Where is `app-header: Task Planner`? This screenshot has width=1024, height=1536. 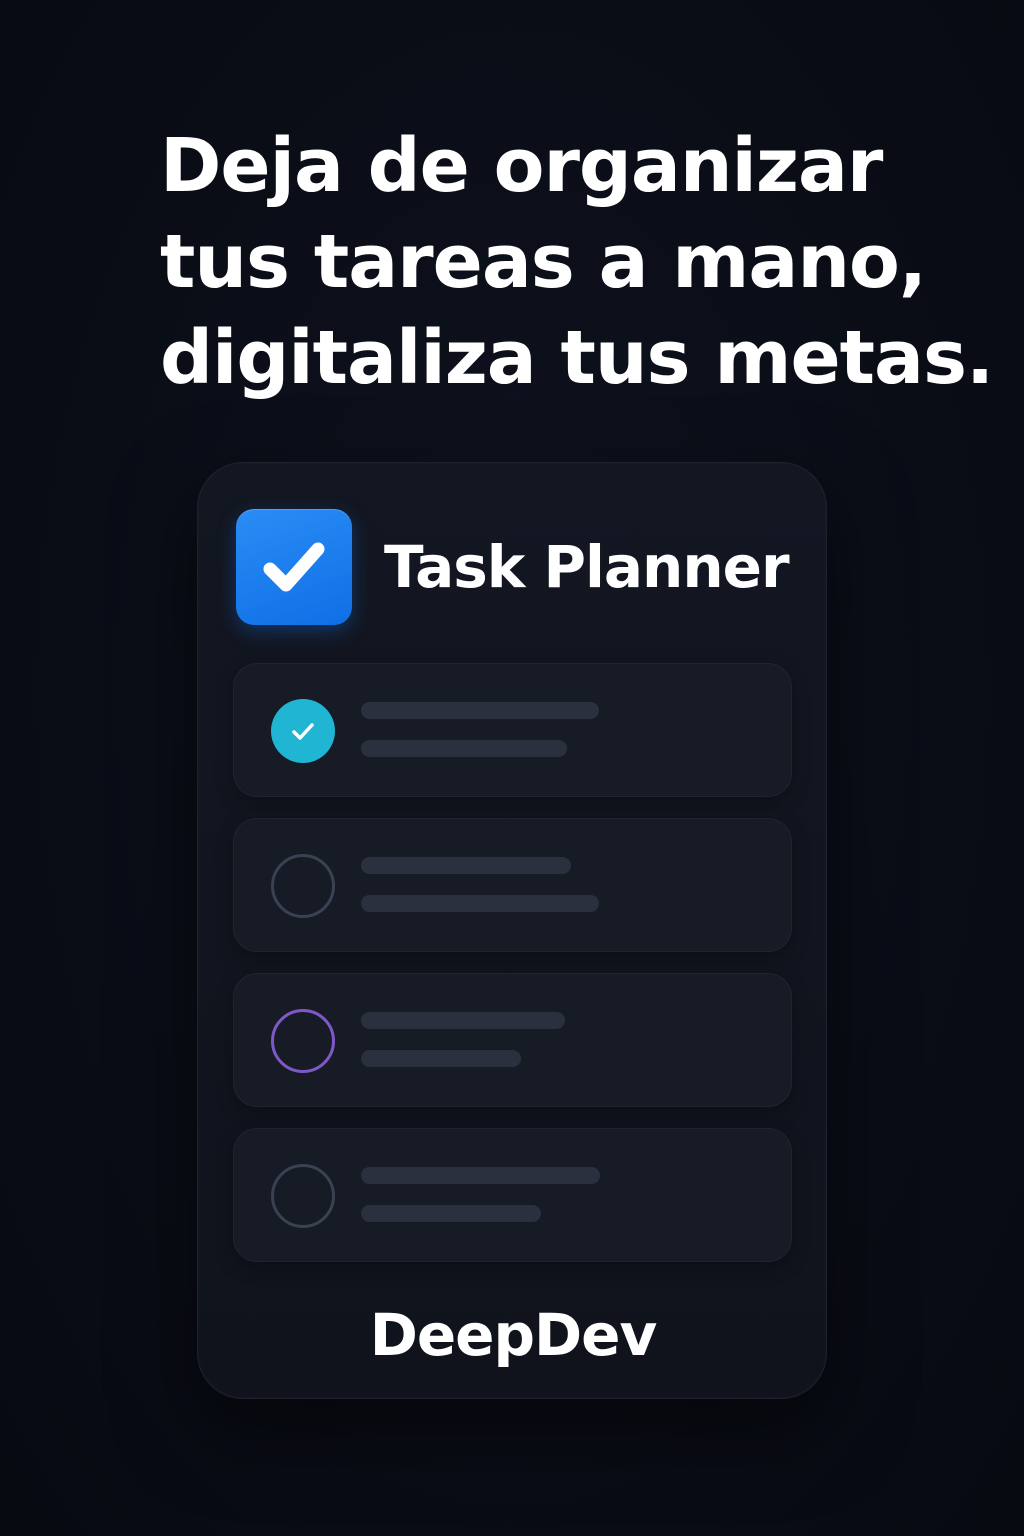
app-header: Task Planner is located at coordinates (513, 567).